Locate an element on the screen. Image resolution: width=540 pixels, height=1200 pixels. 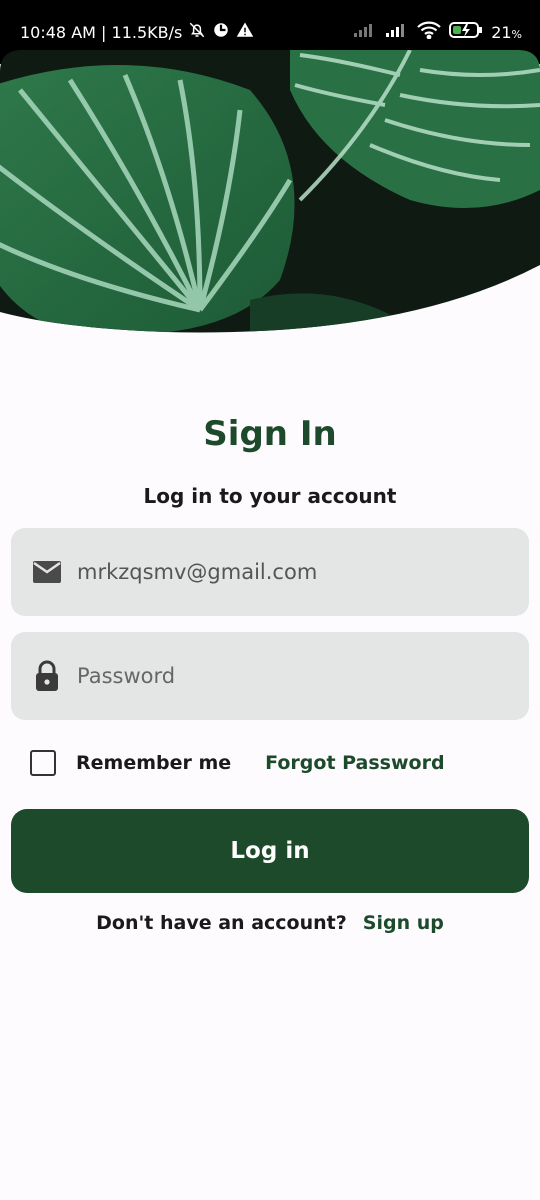
warning-icon is located at coordinates (245, 32).